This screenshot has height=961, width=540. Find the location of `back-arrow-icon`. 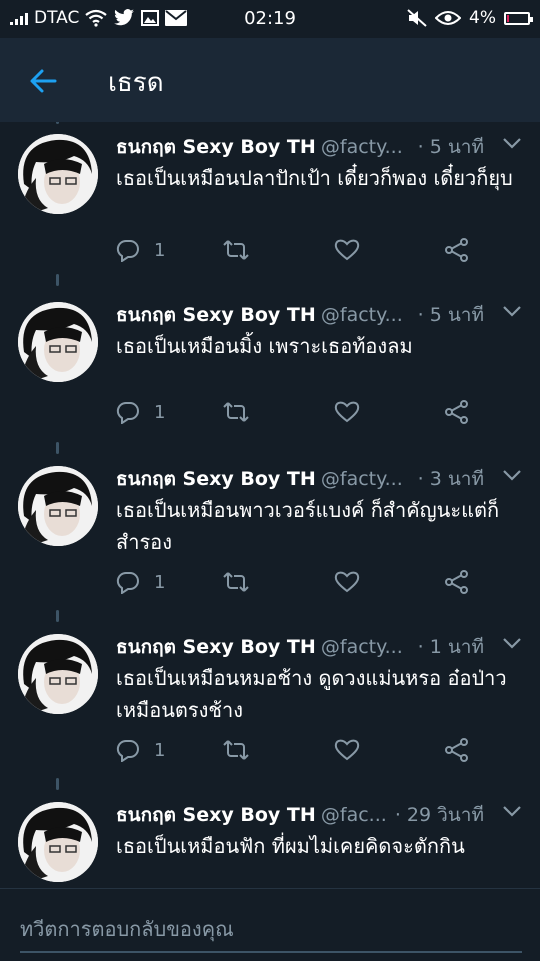

back-arrow-icon is located at coordinates (43, 81).